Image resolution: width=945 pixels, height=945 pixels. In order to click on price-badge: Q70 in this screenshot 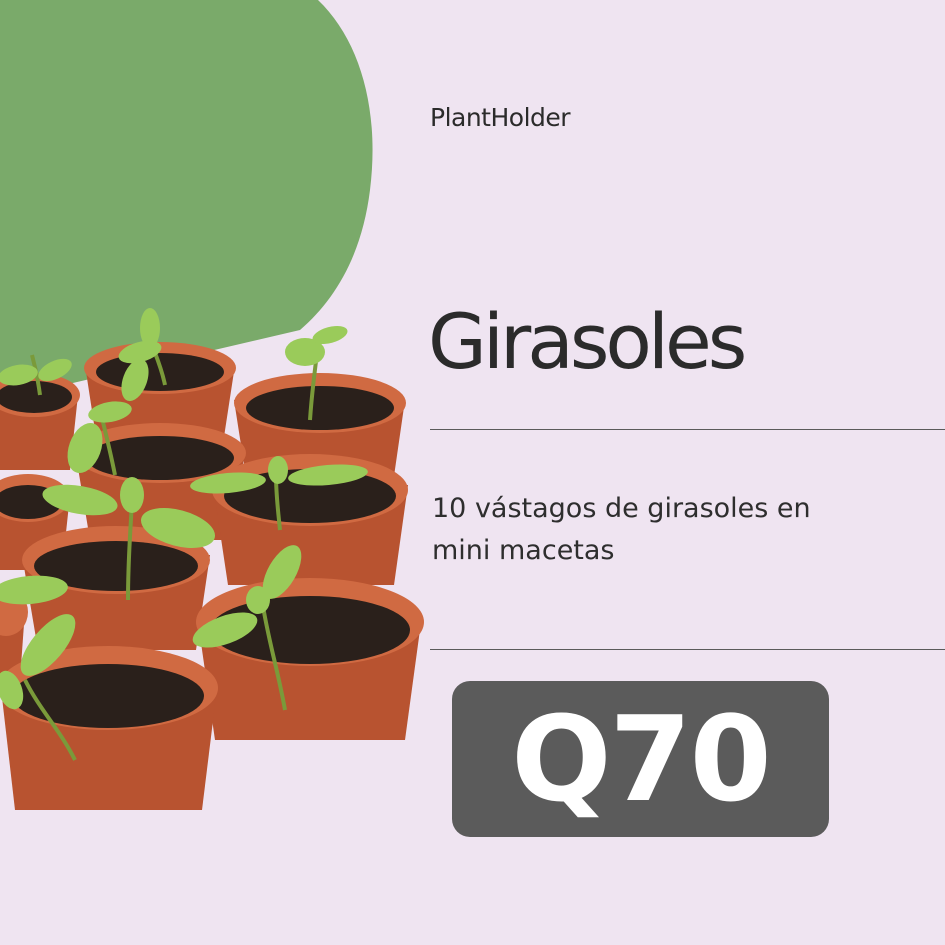, I will do `click(640, 759)`.